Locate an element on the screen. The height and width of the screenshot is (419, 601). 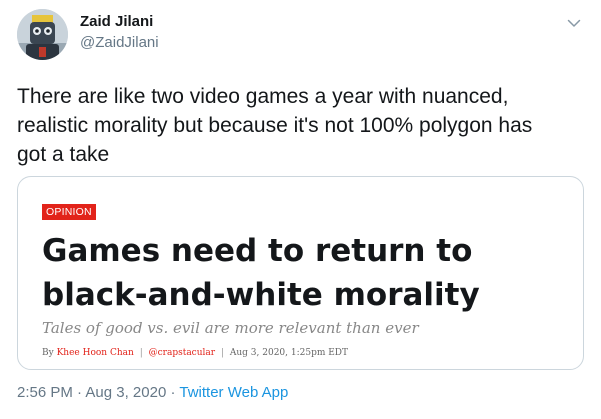
tweet-timestamp: 2:56 PM · Aug 3, 2020 · Twitter Web App is located at coordinates (152, 392).